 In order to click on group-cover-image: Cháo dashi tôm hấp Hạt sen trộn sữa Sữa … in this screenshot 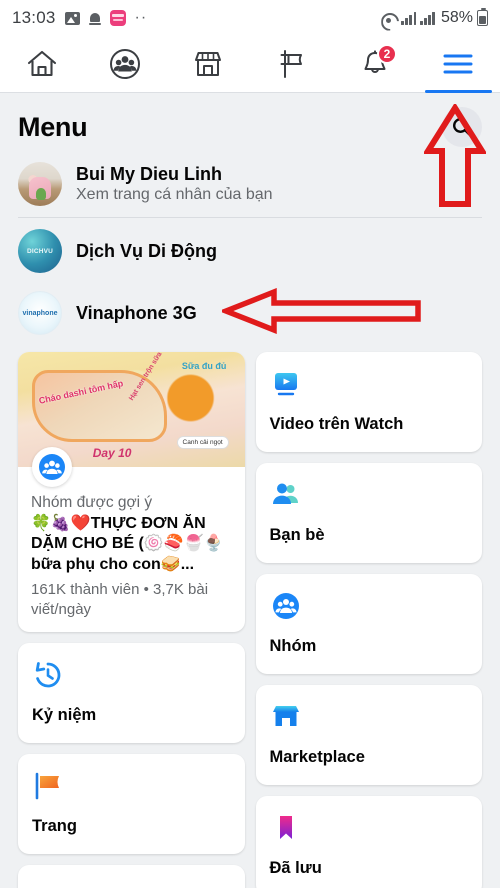, I will do `click(131, 419)`.